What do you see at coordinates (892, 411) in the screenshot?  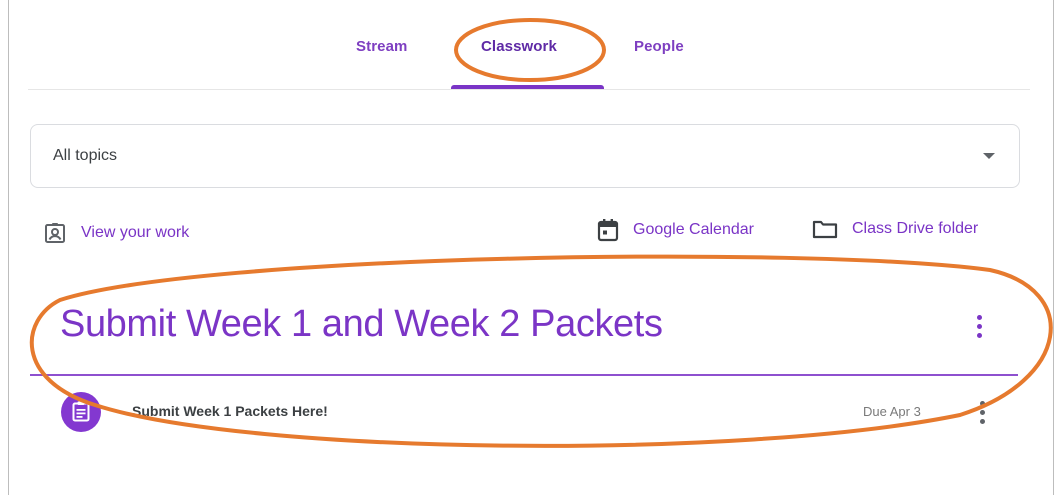 I see `assignment-due-date: Due Apr 3` at bounding box center [892, 411].